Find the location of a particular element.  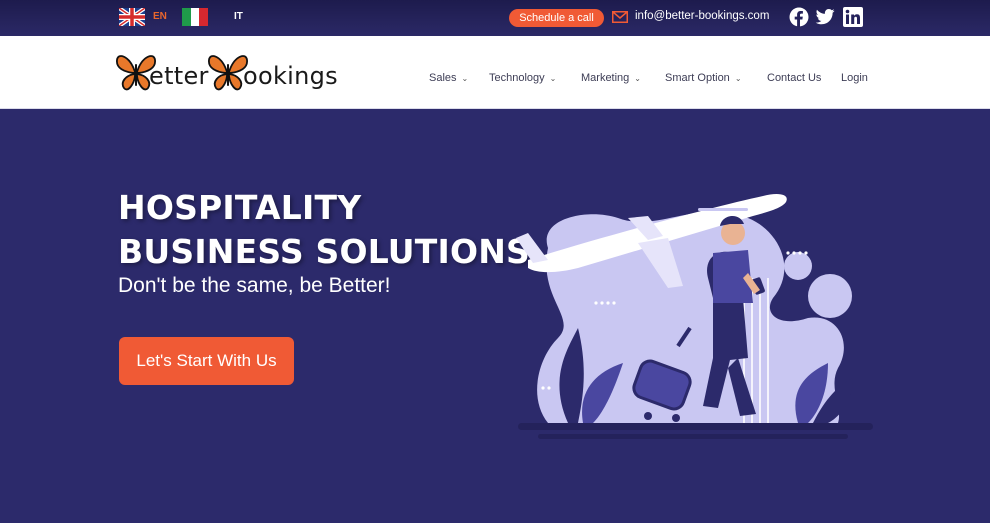

facebook-icon is located at coordinates (799, 17).